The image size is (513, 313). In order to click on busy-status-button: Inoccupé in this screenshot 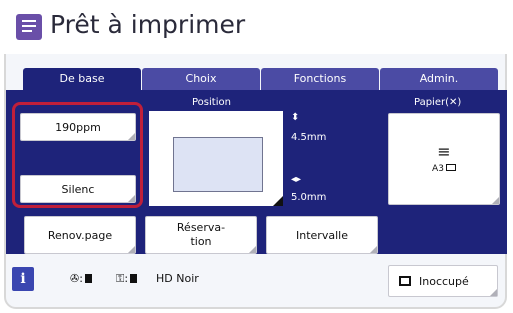, I will do `click(443, 281)`.